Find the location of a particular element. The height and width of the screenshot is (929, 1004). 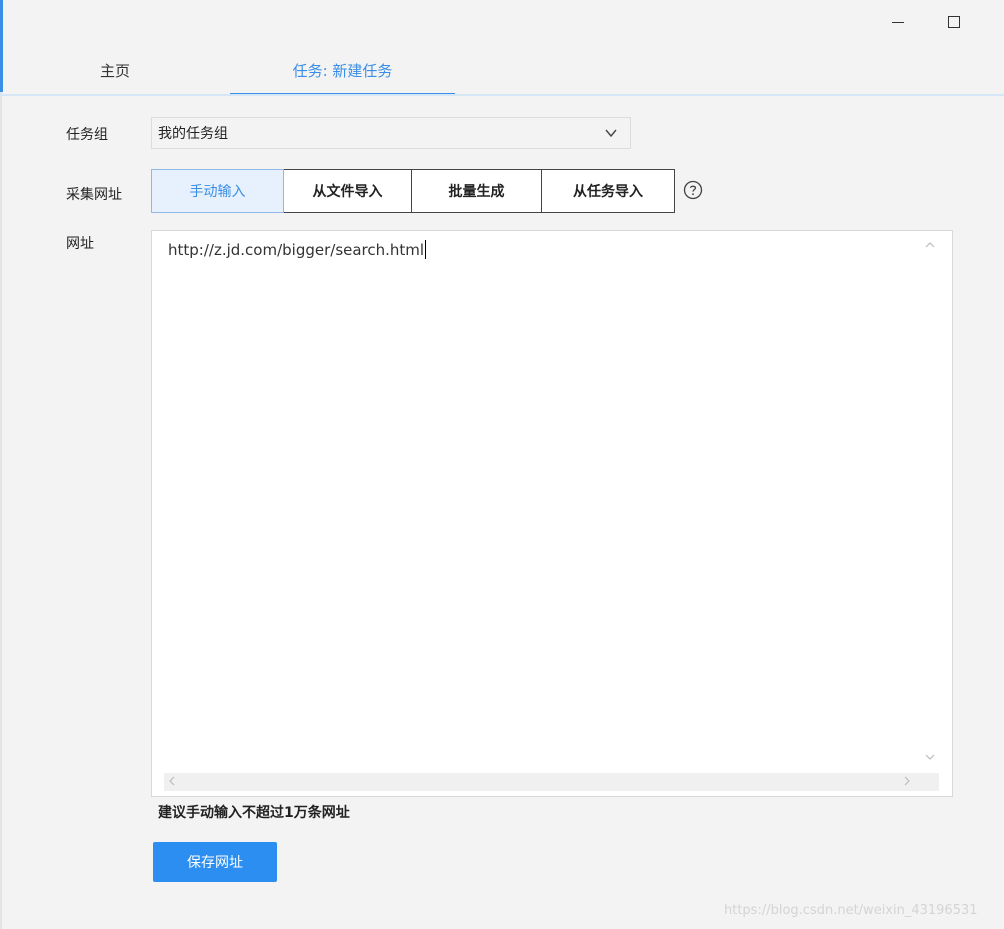

vertical-scrollbar is located at coordinates (930, 505).